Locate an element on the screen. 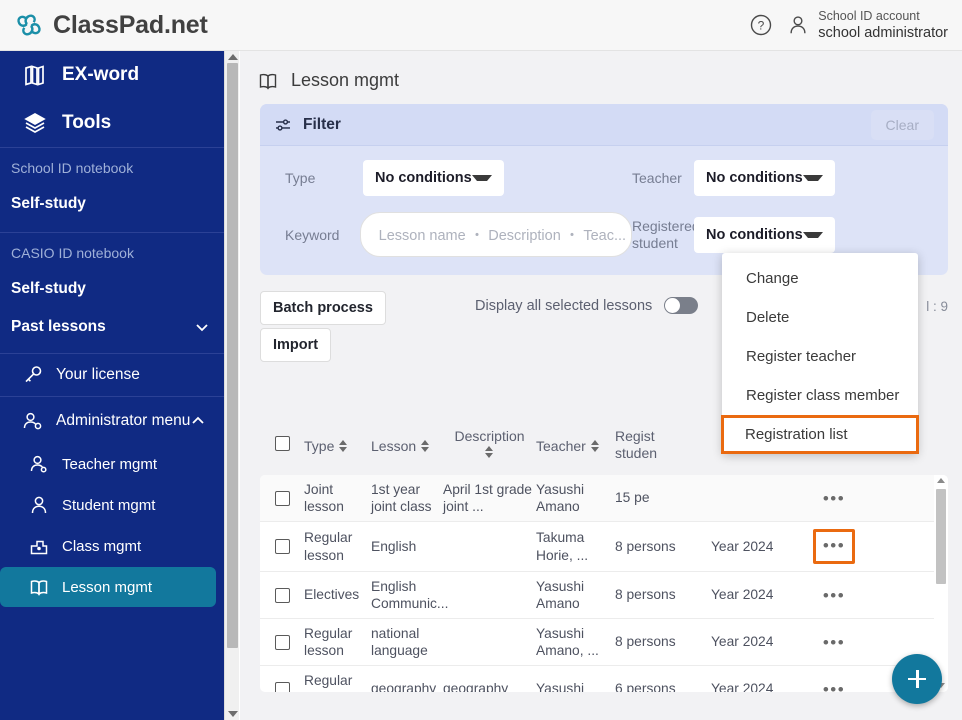 Image resolution: width=962 pixels, height=720 pixels. sidebar-item-label: Your license is located at coordinates (98, 374).